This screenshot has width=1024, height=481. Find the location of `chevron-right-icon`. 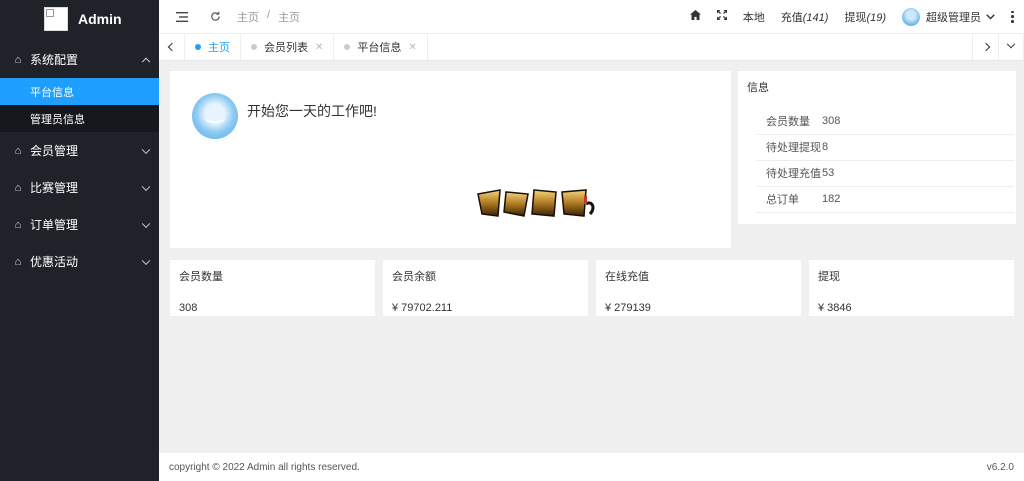

chevron-right-icon is located at coordinates (985, 47).